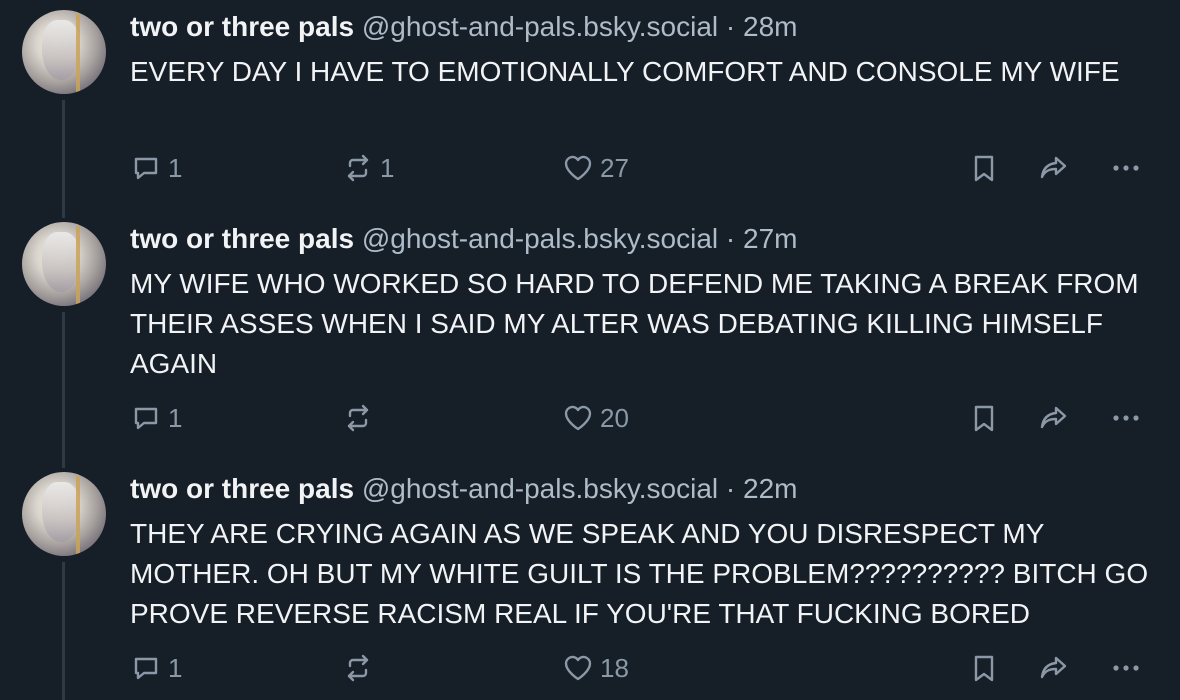 Image resolution: width=1180 pixels, height=700 pixels. What do you see at coordinates (614, 167) in the screenshot?
I see `like-count: 27` at bounding box center [614, 167].